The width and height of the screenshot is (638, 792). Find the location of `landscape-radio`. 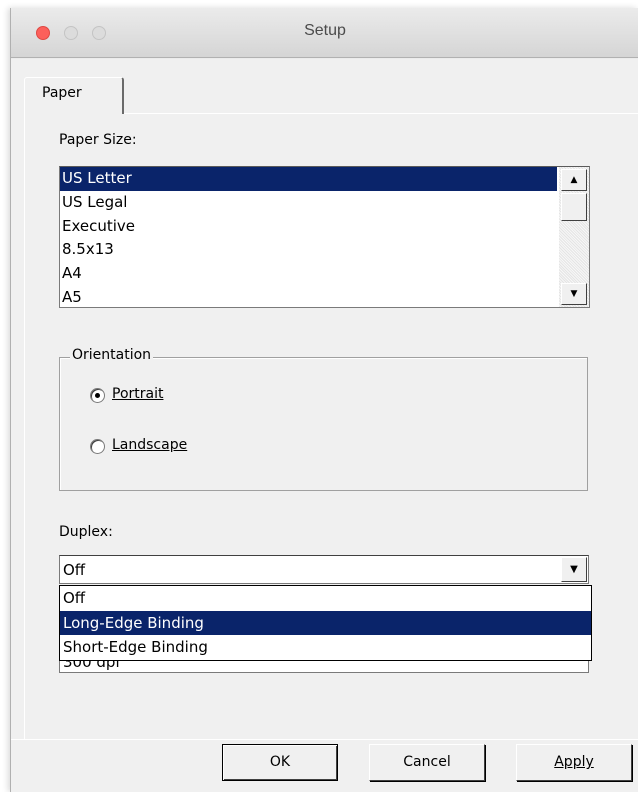

landscape-radio is located at coordinates (97, 446).